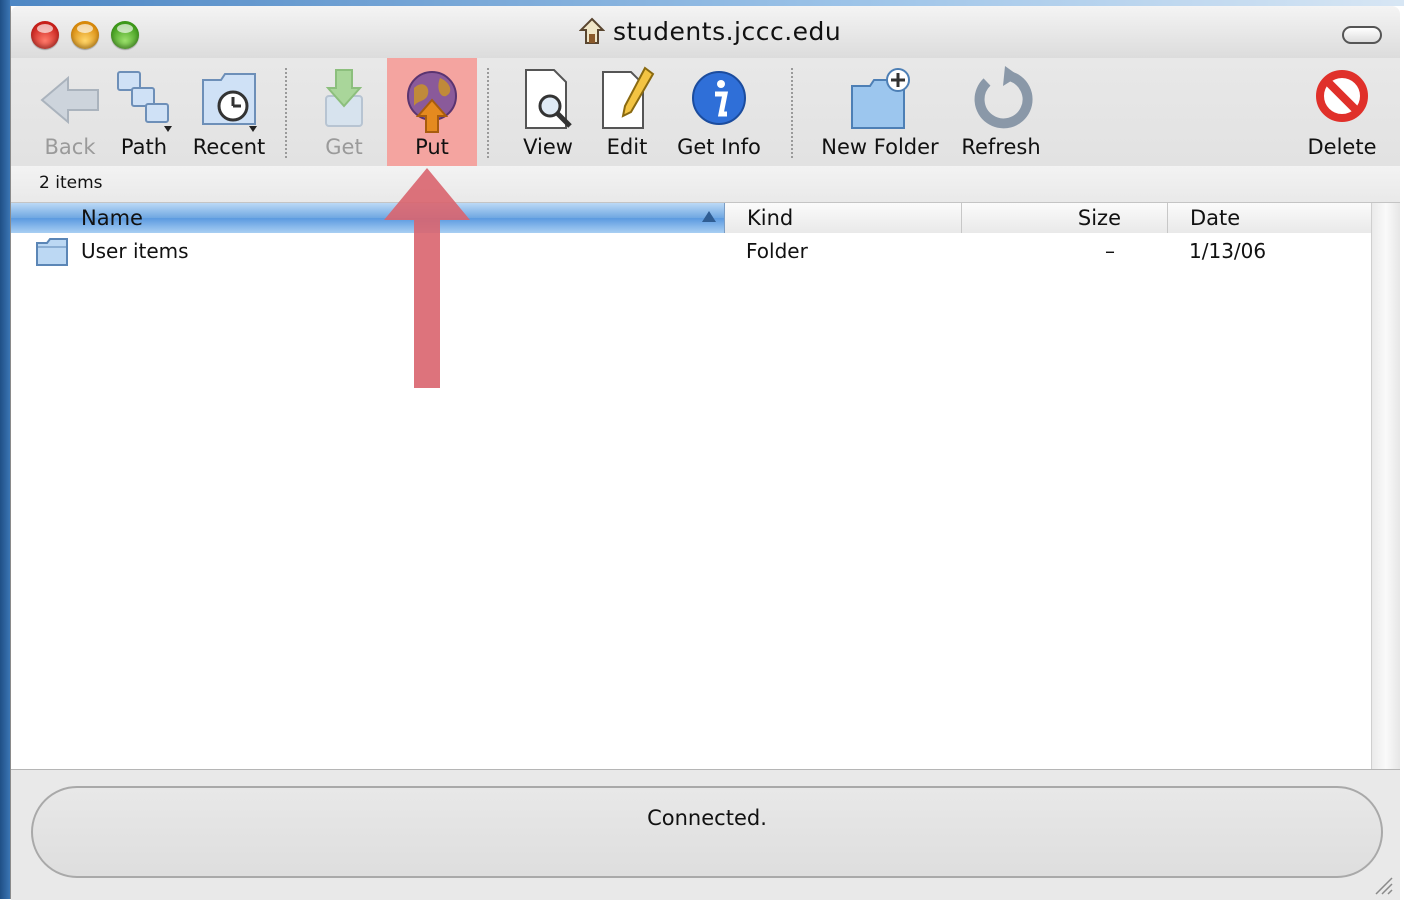 Image resolution: width=1404 pixels, height=900 pixels. Describe the element at coordinates (144, 101) in the screenshot. I see `path-folders-icon` at that location.